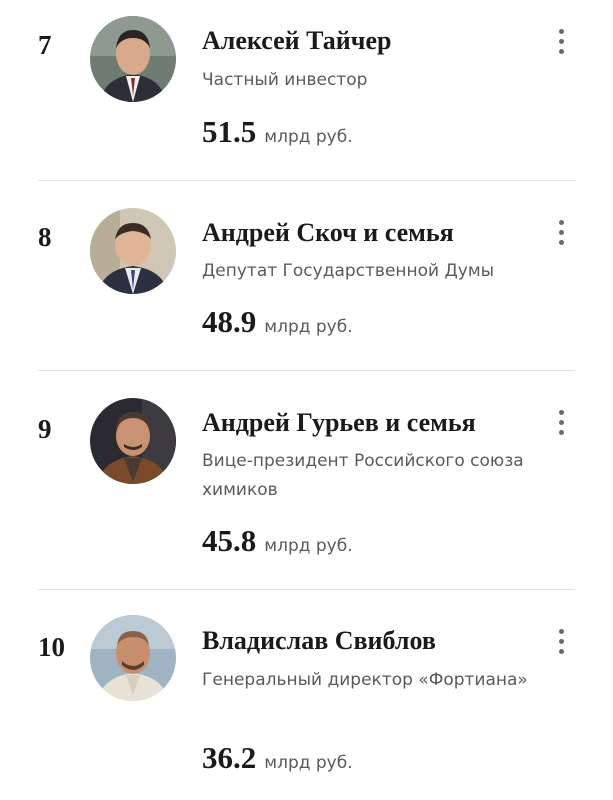  I want to click on person-role: Генеральный директор «Фортиана», so click(365, 680).